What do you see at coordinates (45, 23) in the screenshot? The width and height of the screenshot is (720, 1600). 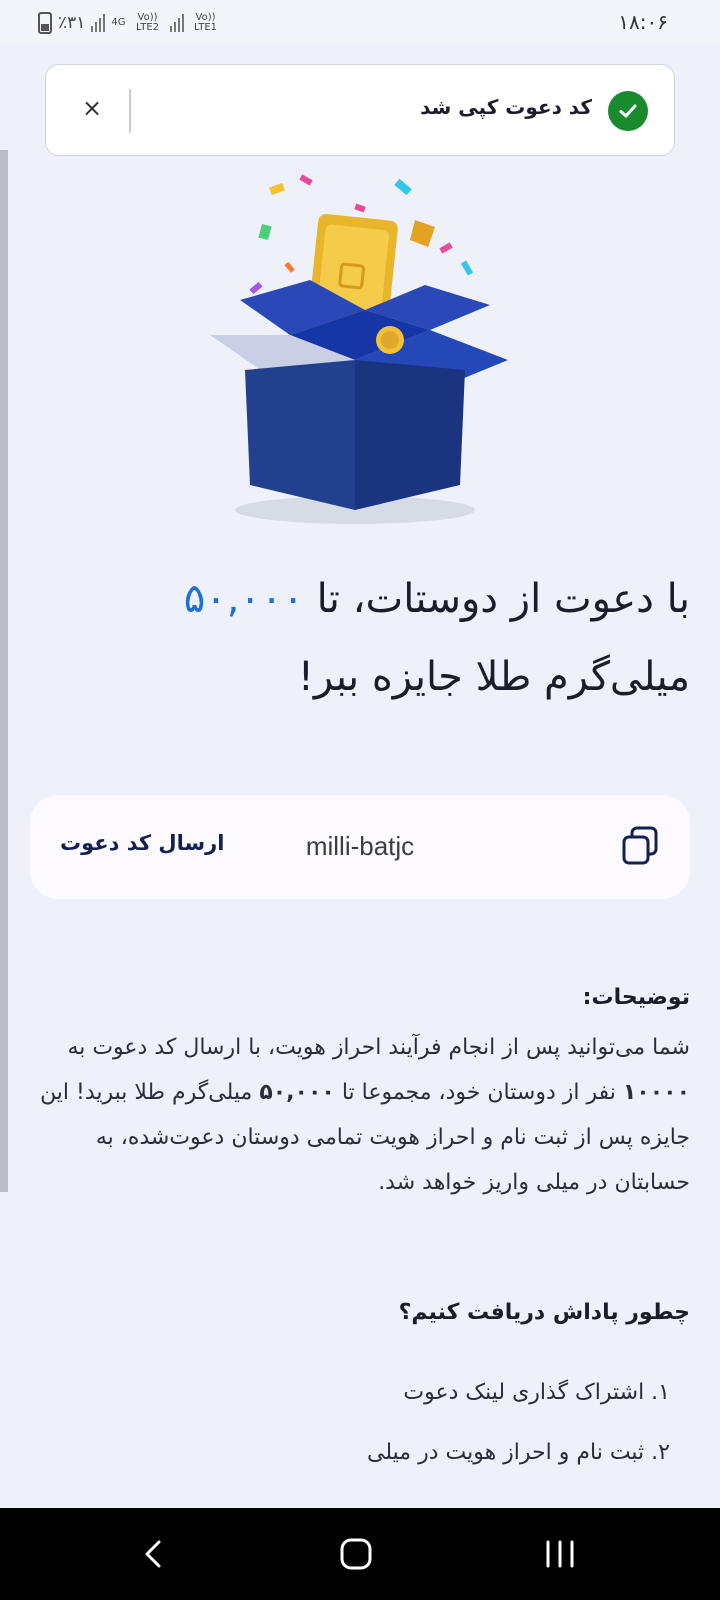 I see `battery-icon` at bounding box center [45, 23].